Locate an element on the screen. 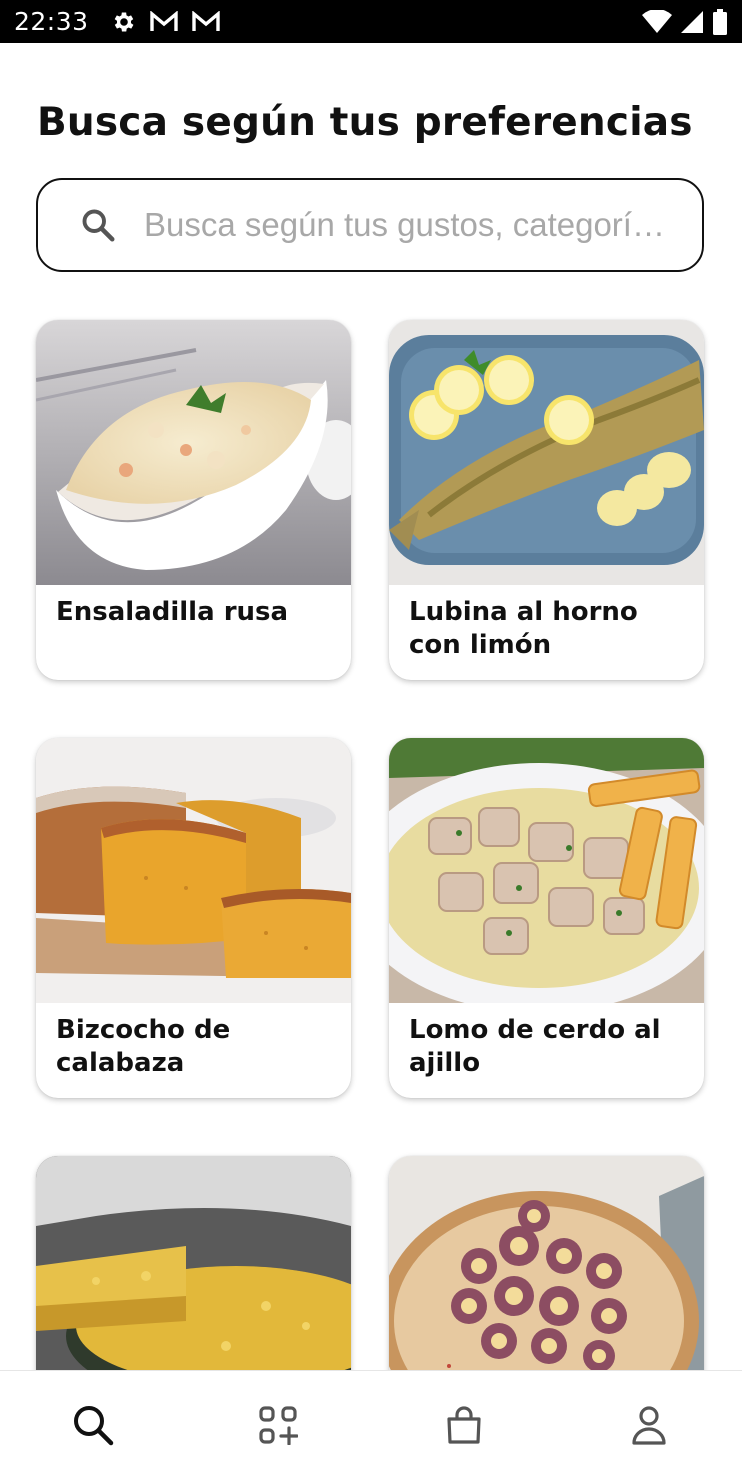 Image resolution: width=742 pixels, height=1478 pixels. status-system-icons is located at coordinates (685, 21).